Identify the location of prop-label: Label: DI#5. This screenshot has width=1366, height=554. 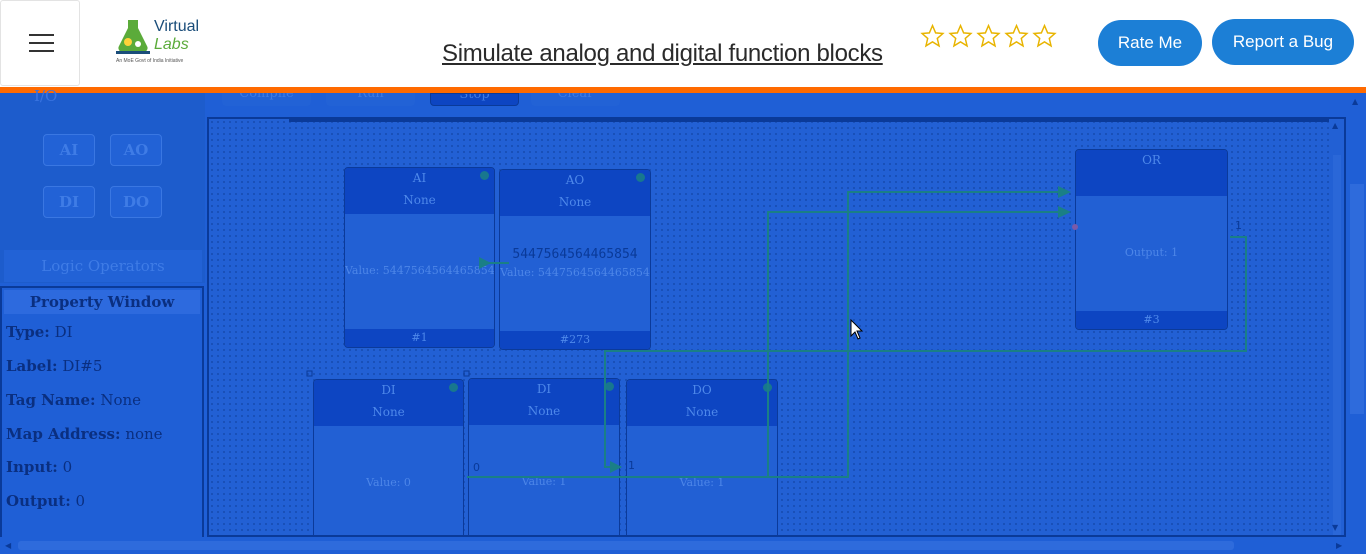
(54, 366).